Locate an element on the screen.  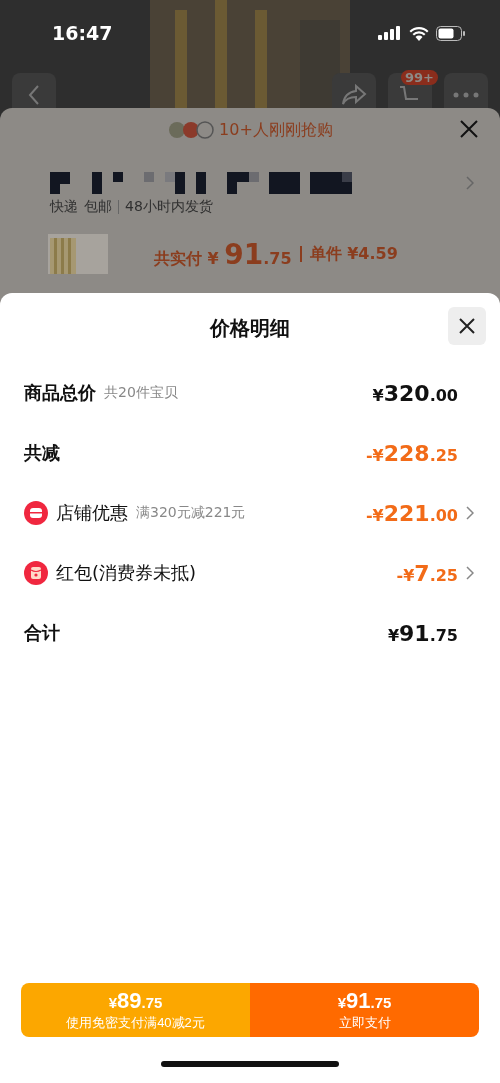
row-label: 合计 is located at coordinates (42, 633).